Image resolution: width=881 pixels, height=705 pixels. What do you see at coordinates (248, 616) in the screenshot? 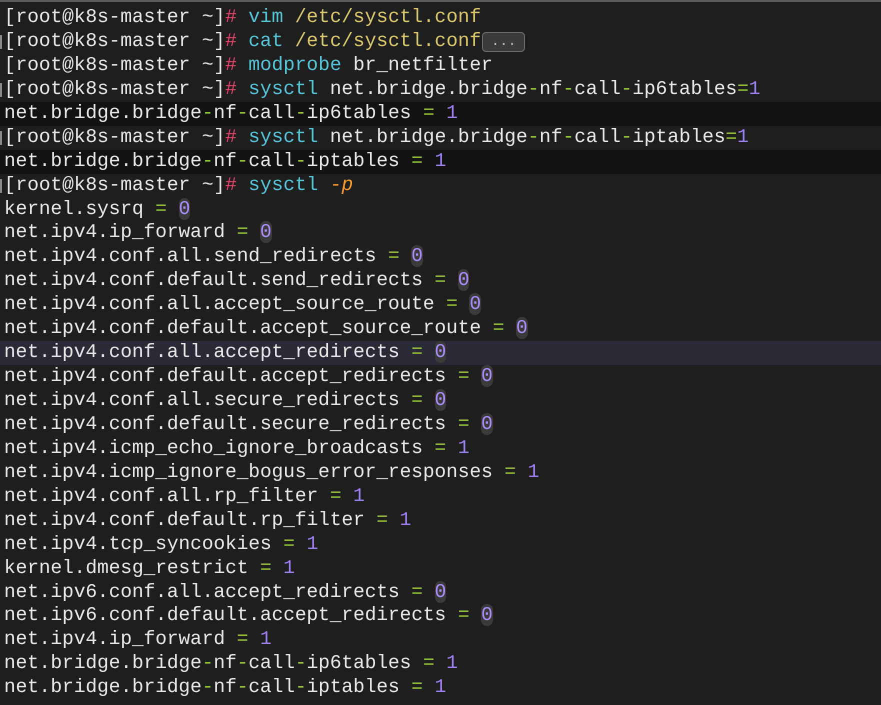
I see `output-line: net.ipv6.conf.default.accept_redirects = 0` at bounding box center [248, 616].